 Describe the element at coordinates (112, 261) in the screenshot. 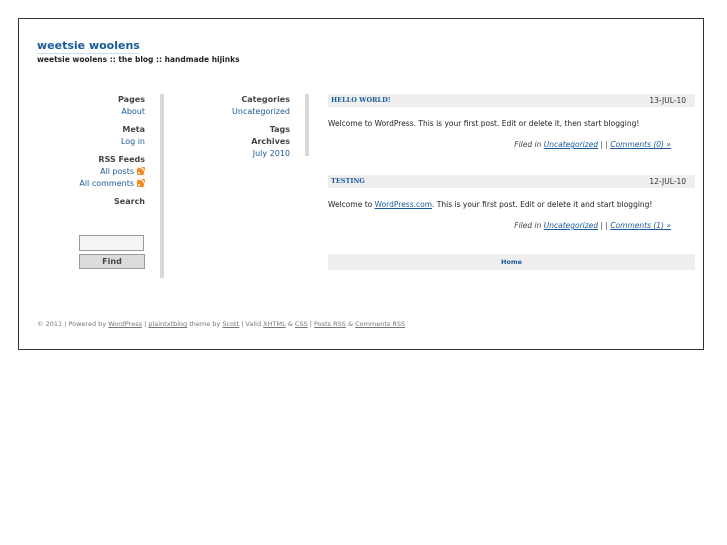

I see `find-button: Find` at that location.